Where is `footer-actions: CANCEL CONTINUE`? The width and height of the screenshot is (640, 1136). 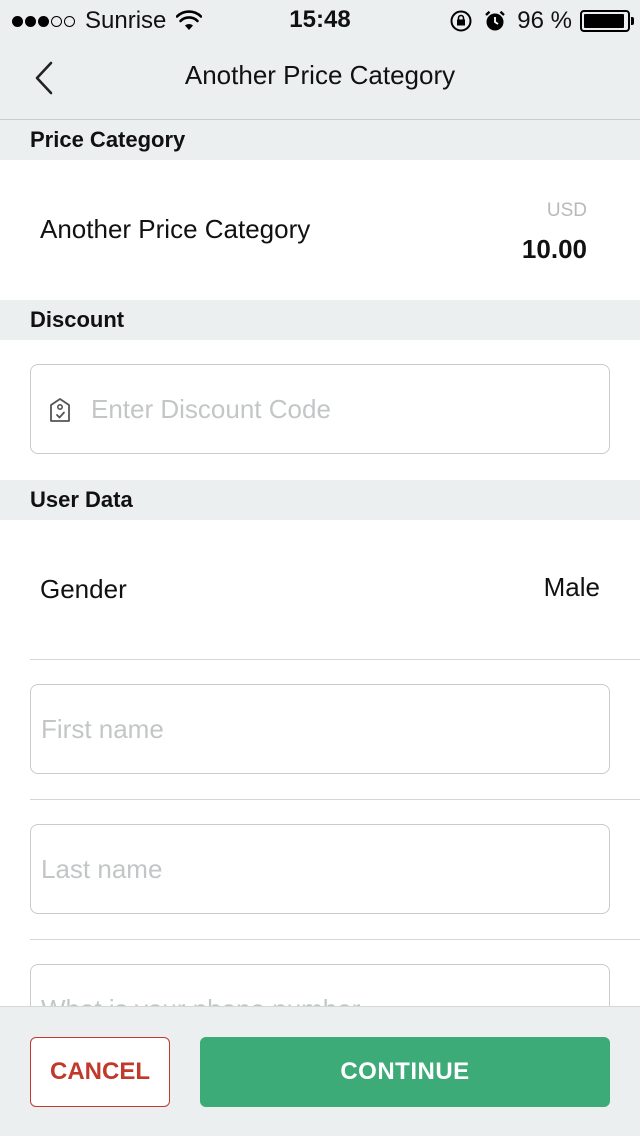
footer-actions: CANCEL CONTINUE is located at coordinates (320, 1071).